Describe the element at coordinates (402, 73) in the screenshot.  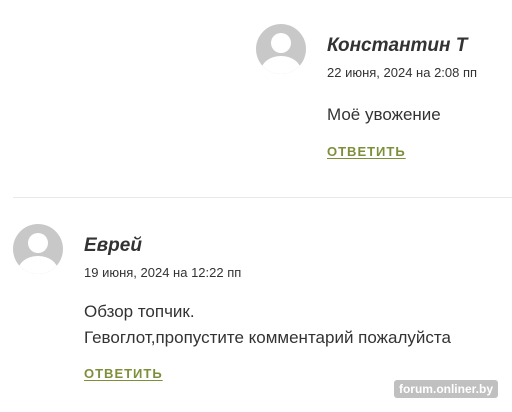
I see `comment-date-link: 22 июня, 2024 на 2:08 пп` at that location.